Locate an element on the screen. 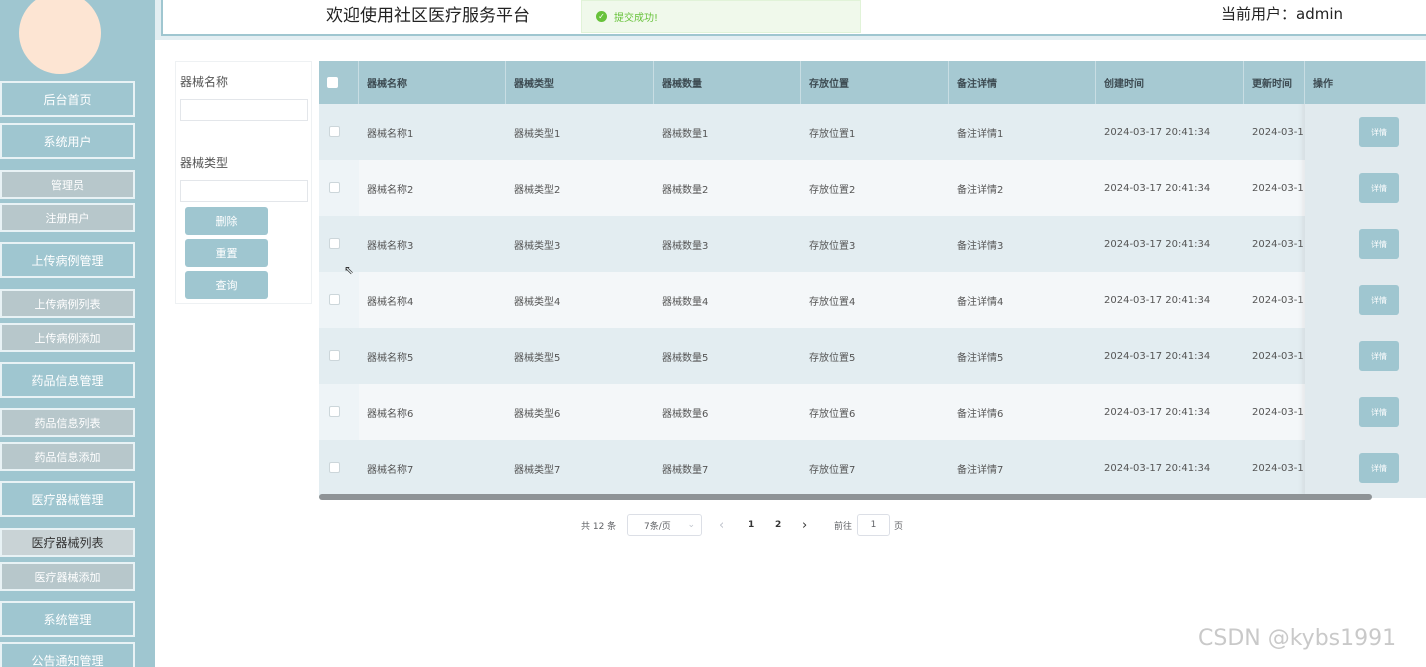 The height and width of the screenshot is (667, 1426). sidebar-item-5: 上传病例列表 is located at coordinates (67, 303).